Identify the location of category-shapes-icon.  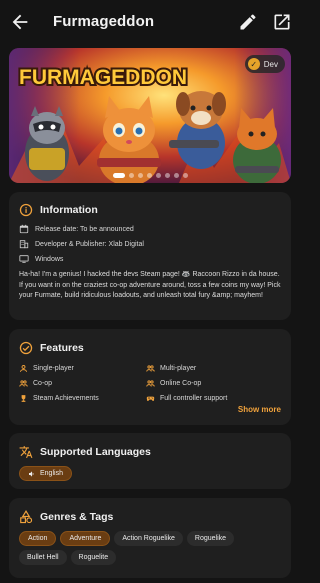
(26, 517).